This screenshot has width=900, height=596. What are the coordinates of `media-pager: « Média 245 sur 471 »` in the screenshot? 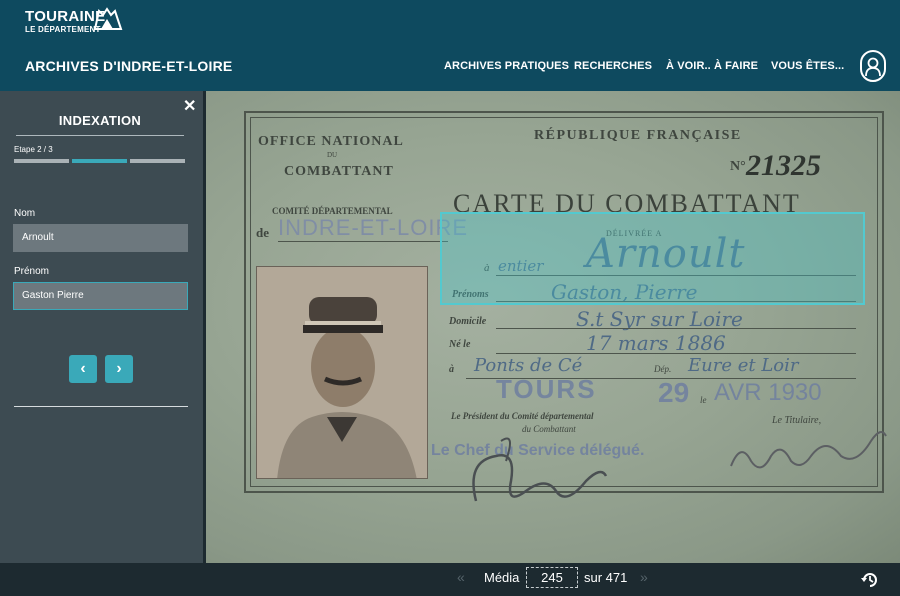 It's located at (450, 579).